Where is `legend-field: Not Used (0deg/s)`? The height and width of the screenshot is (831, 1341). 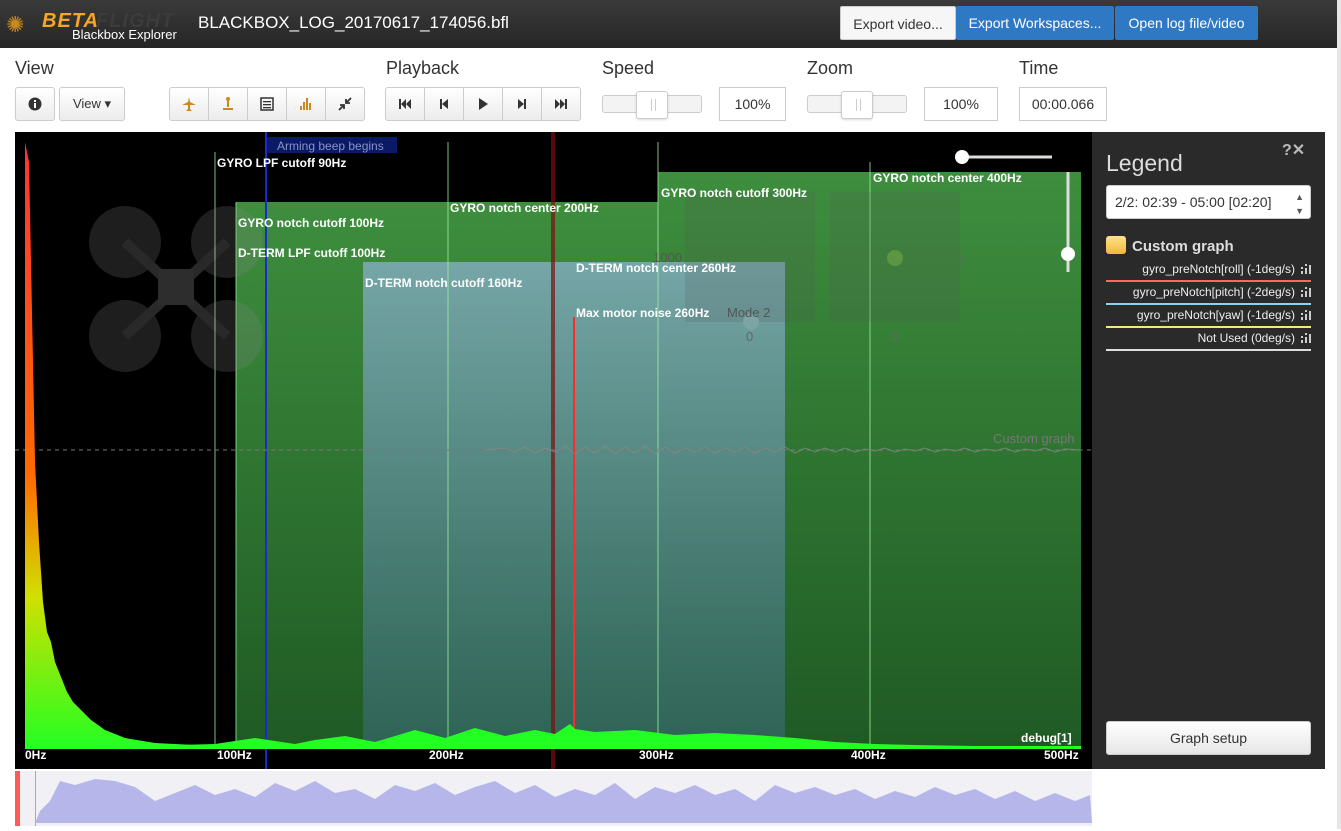
legend-field: Not Used (0deg/s) is located at coordinates (1208, 340).